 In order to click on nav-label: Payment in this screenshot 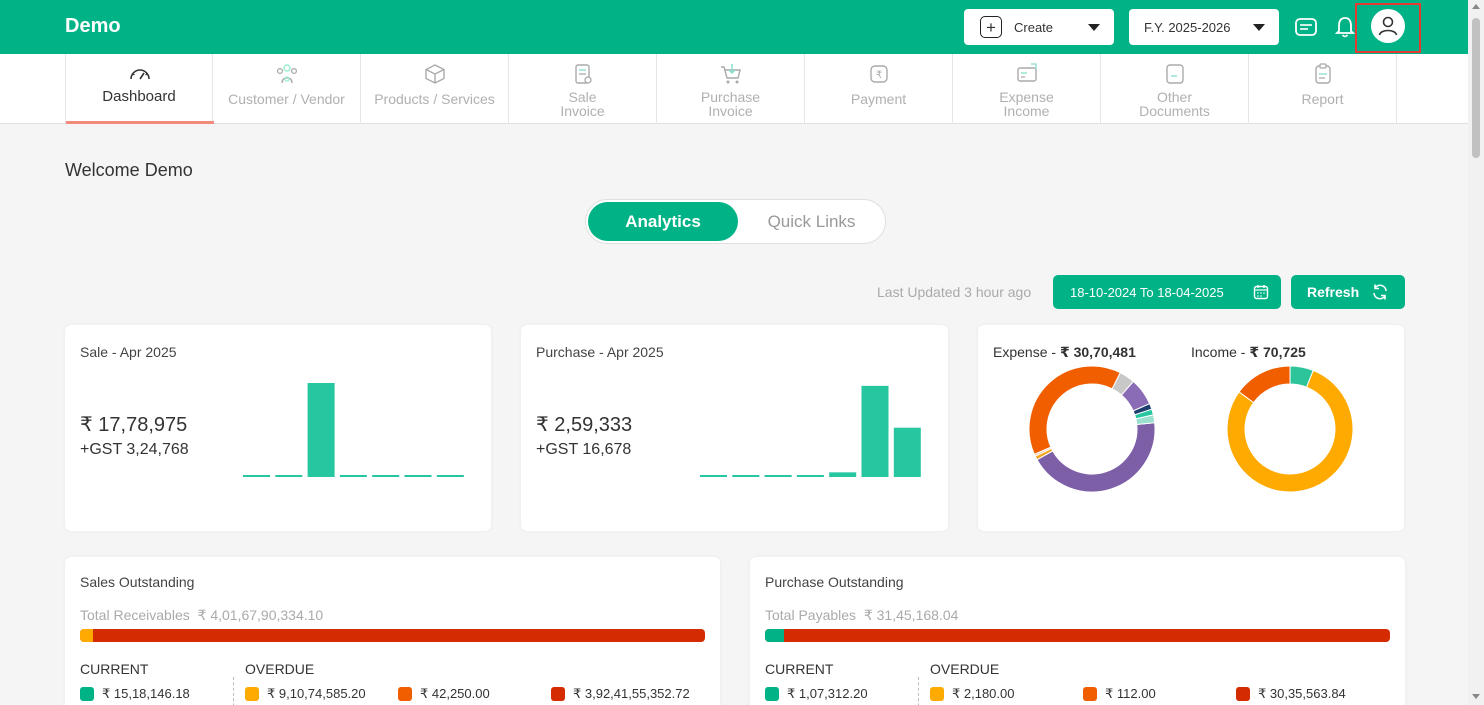, I will do `click(878, 99)`.